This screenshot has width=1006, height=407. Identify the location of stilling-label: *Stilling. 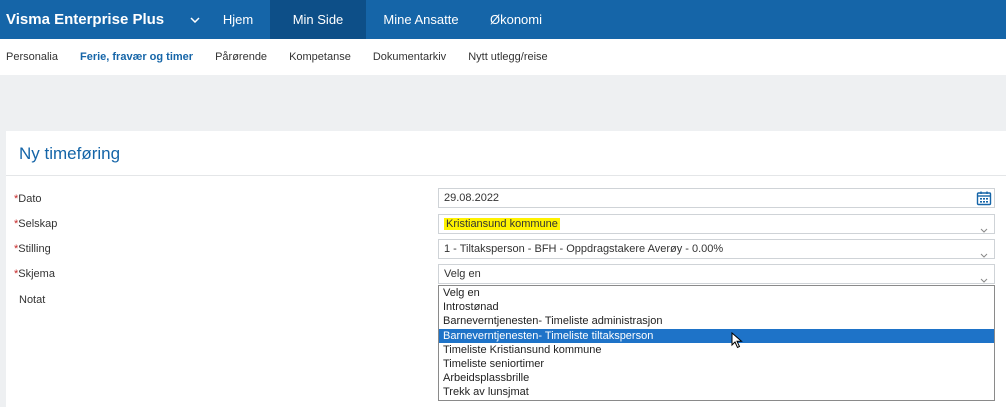
(32, 249).